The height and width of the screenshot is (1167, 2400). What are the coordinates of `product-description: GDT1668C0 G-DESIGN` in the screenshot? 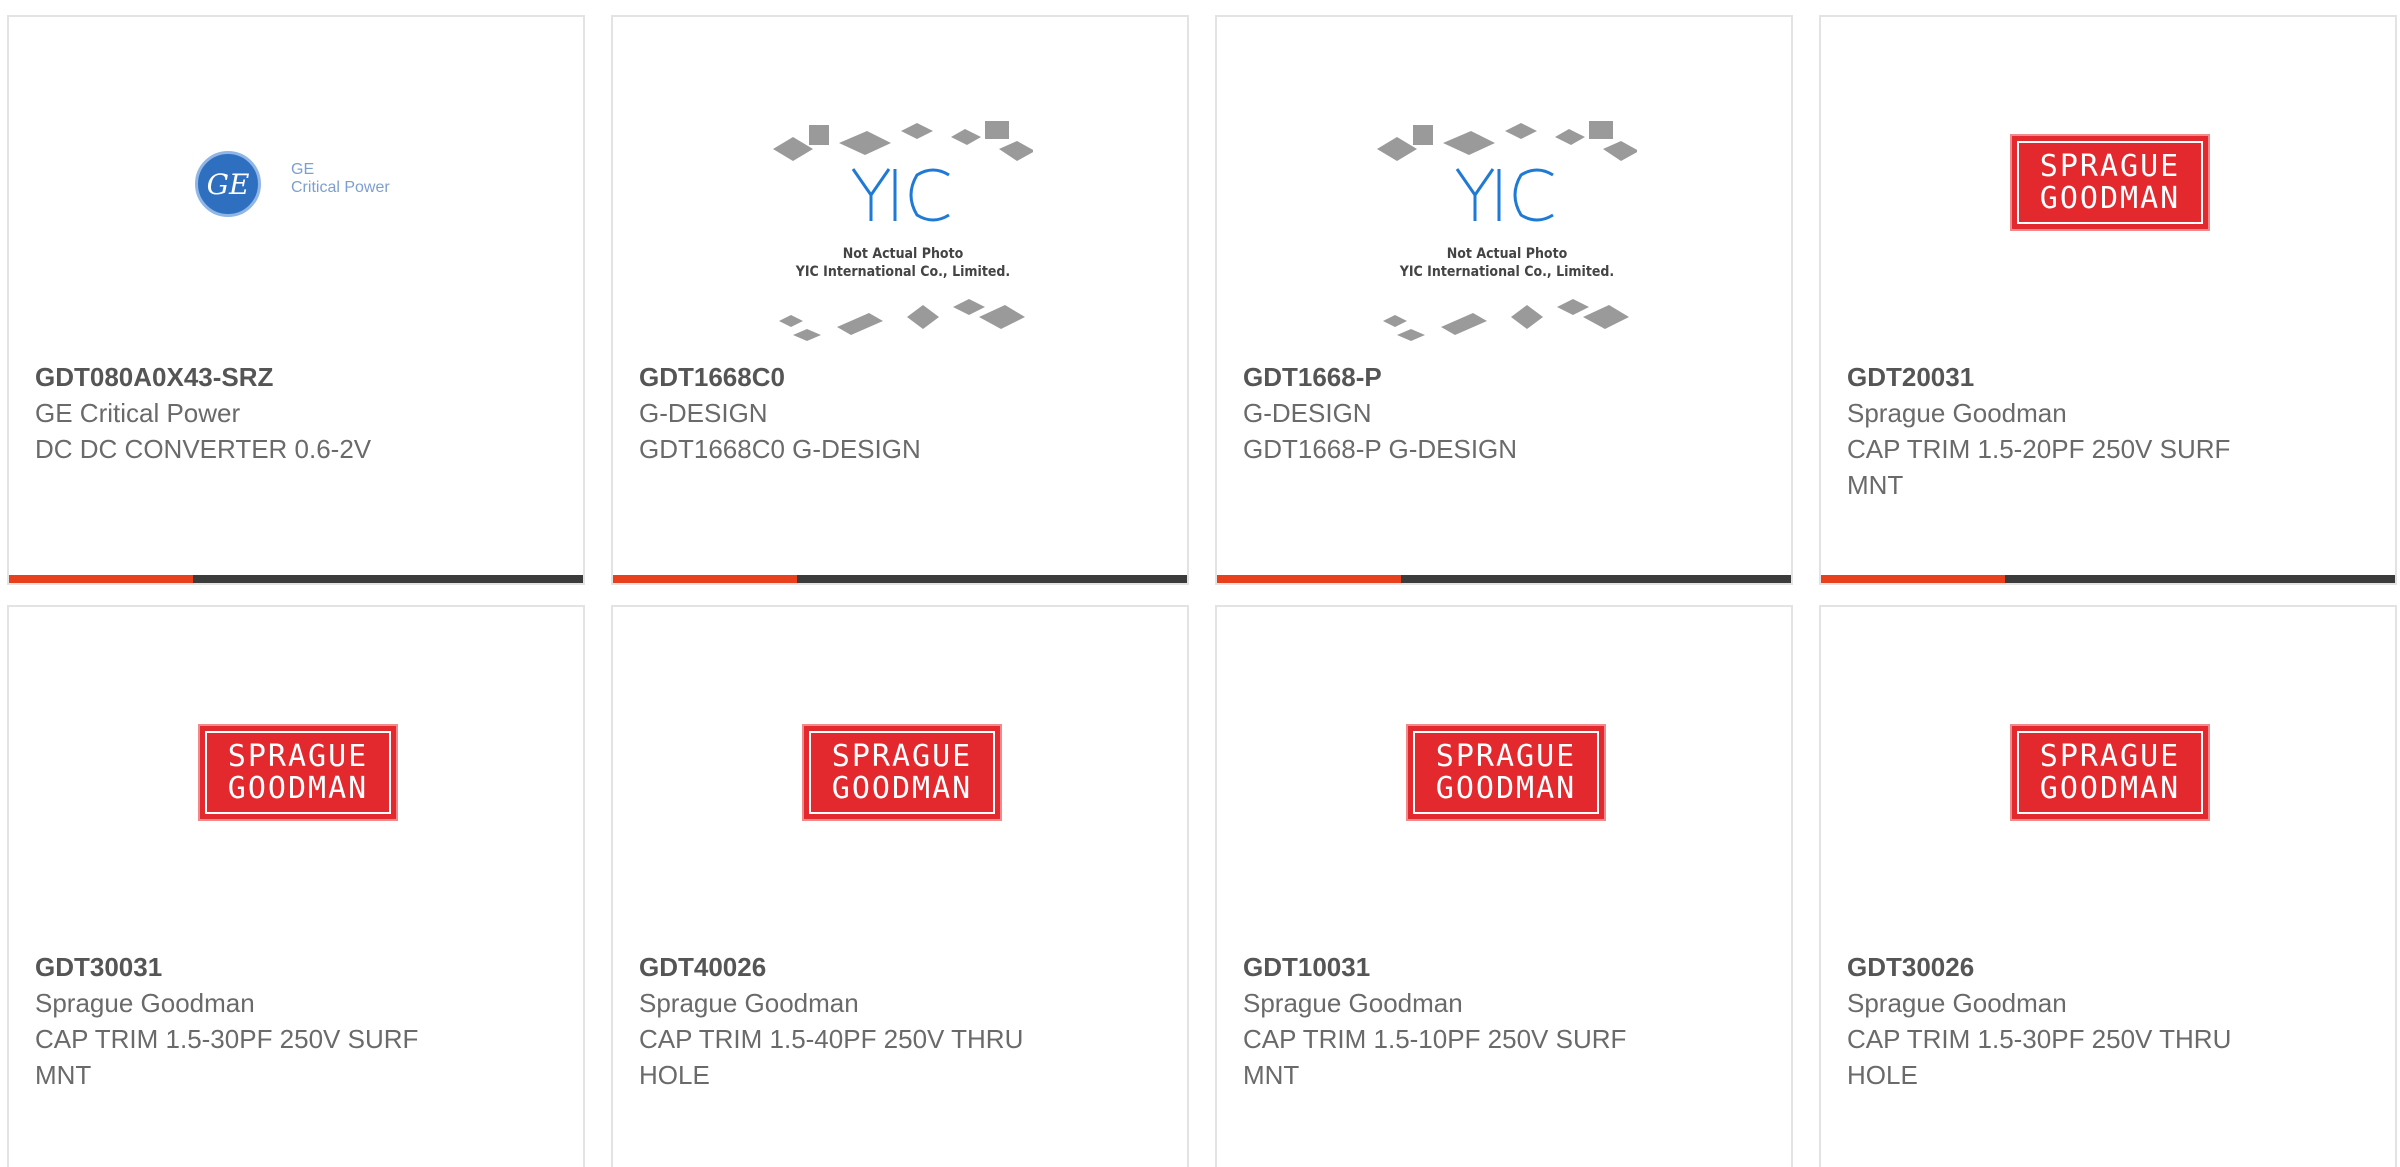 It's located at (780, 449).